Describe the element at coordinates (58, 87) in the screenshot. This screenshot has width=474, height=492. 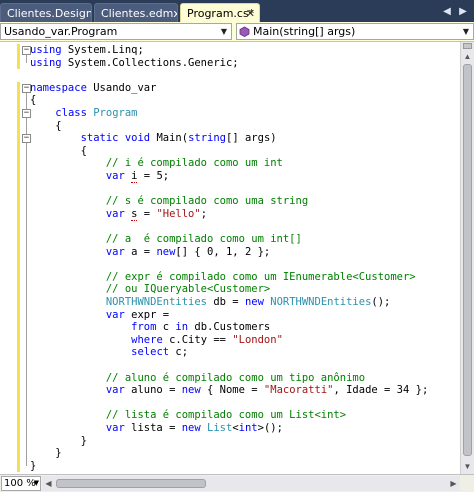
I see `code-token: namespace` at that location.